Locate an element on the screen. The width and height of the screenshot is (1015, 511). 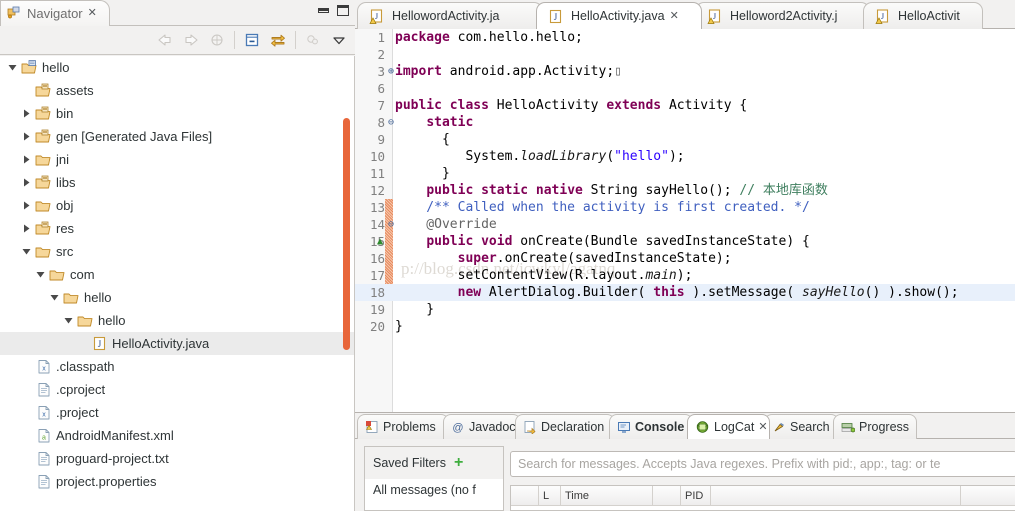
bottom-tab-label: Search is located at coordinates (810, 427).